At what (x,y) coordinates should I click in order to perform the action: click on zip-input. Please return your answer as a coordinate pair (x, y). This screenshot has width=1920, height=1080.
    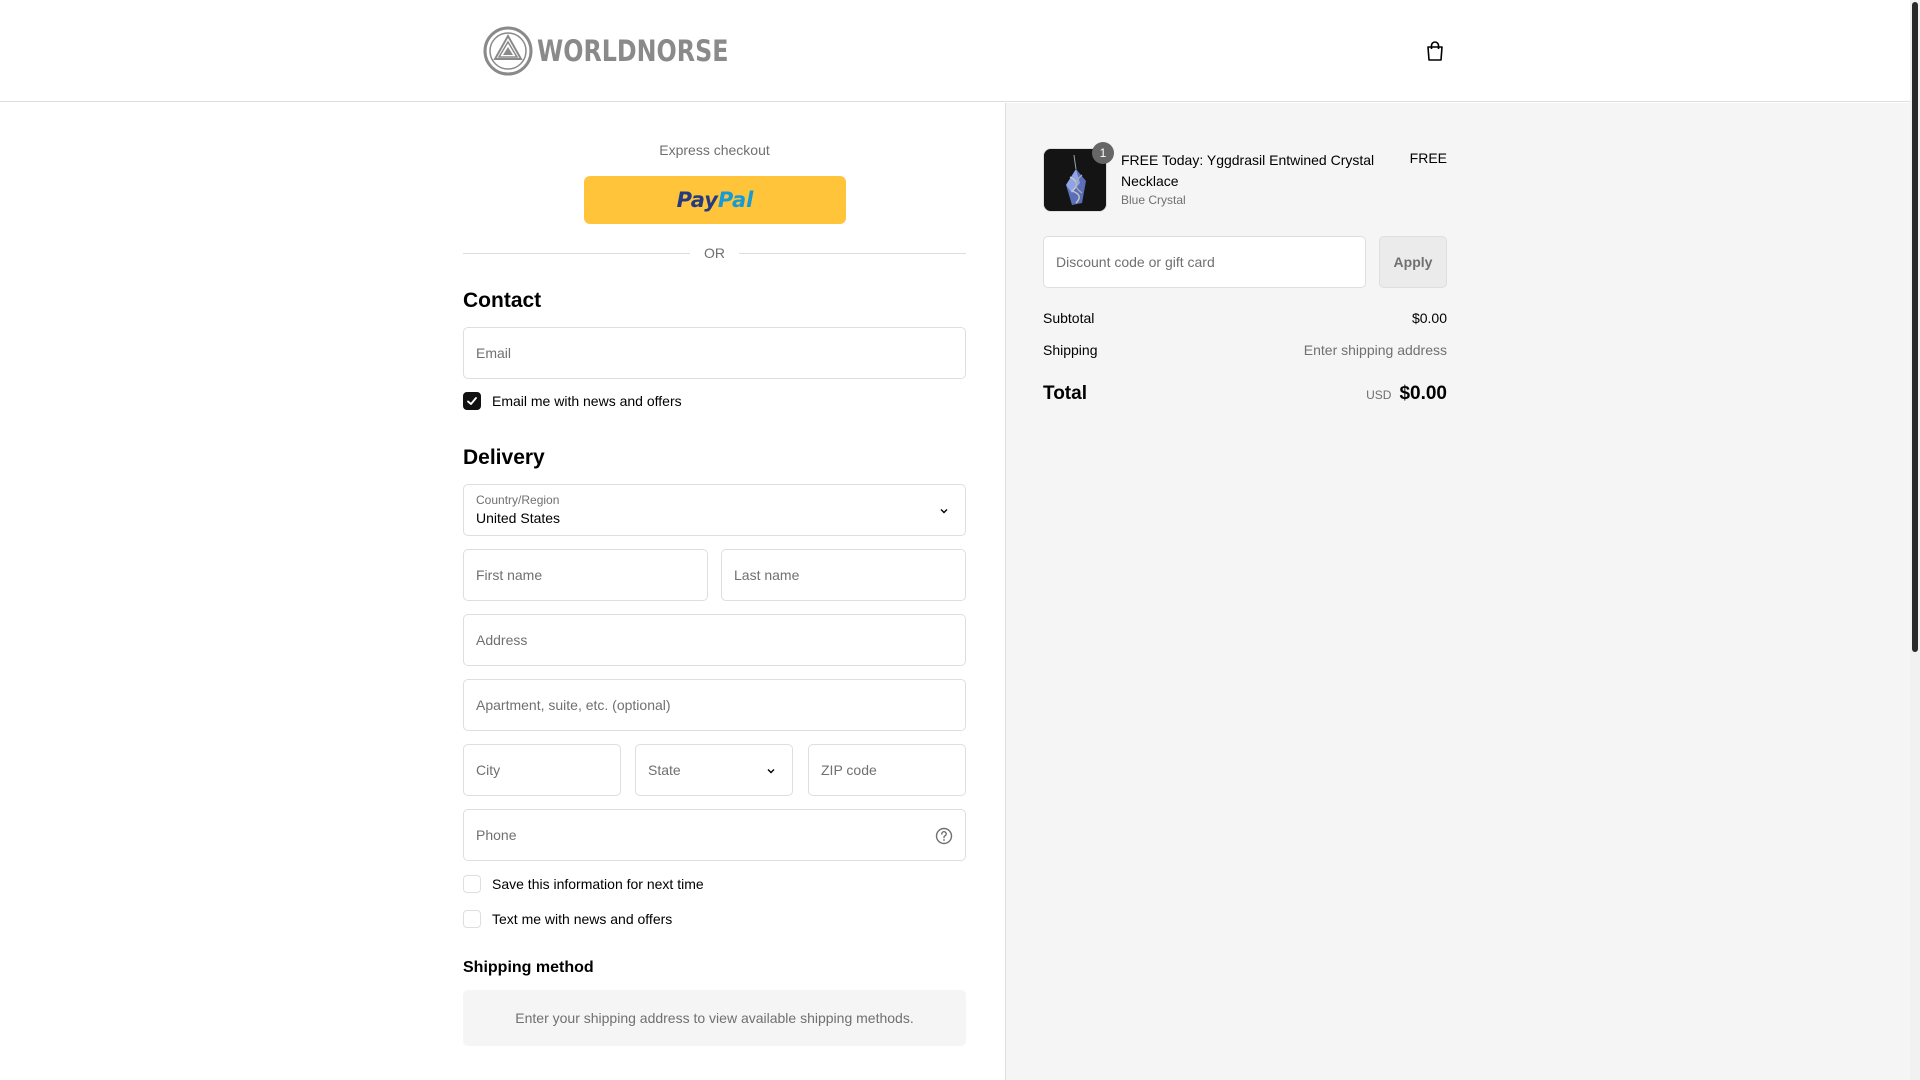
    Looking at the image, I should click on (887, 770).